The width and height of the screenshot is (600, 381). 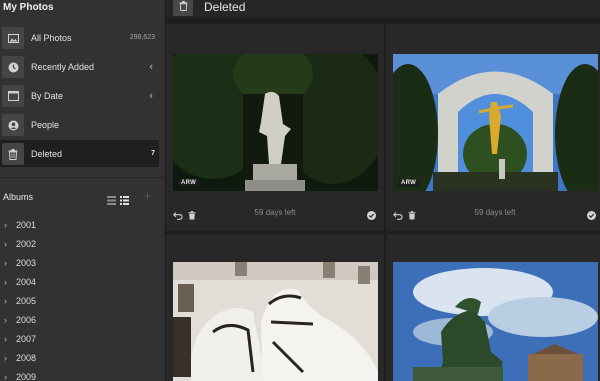 I want to click on album-year-item: › 2008, so click(x=79, y=357).